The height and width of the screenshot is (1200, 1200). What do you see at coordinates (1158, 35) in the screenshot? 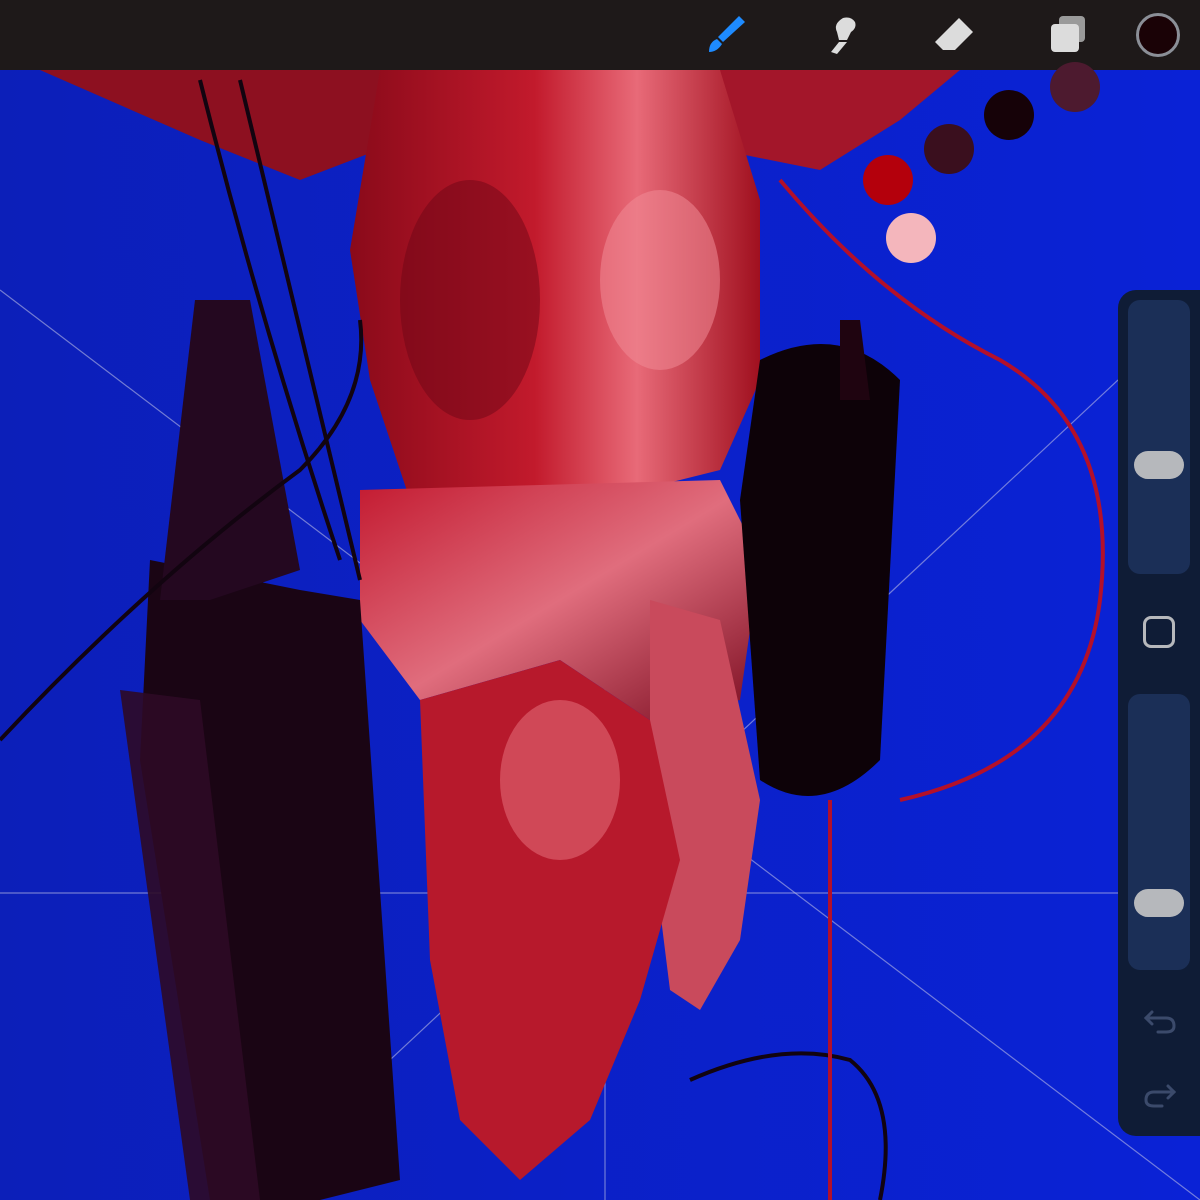
I see `color-picker-button` at bounding box center [1158, 35].